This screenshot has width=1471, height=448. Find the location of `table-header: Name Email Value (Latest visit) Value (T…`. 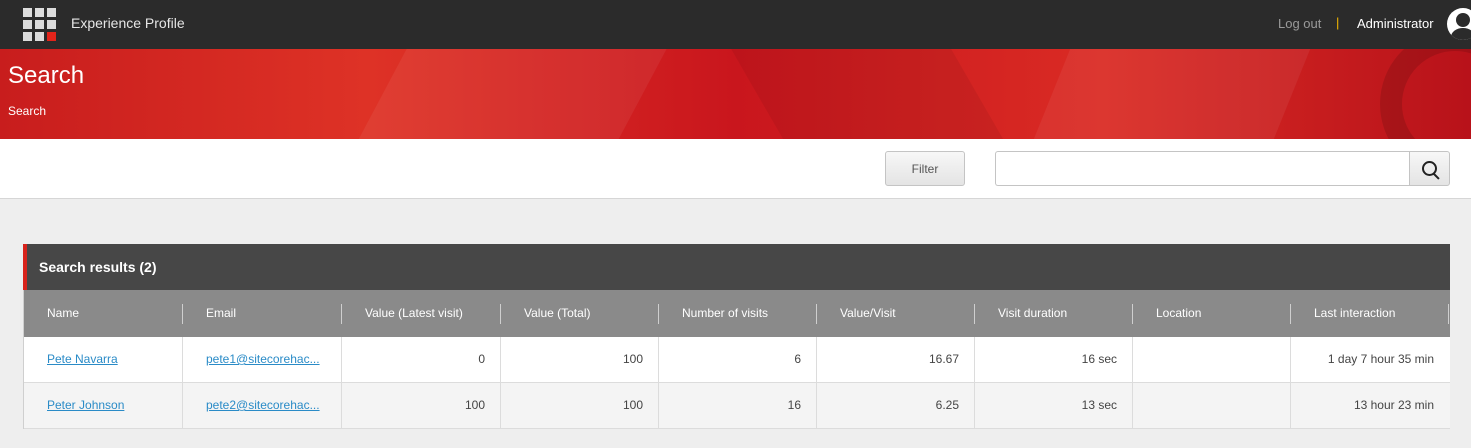

table-header: Name Email Value (Latest visit) Value (T… is located at coordinates (737, 313).